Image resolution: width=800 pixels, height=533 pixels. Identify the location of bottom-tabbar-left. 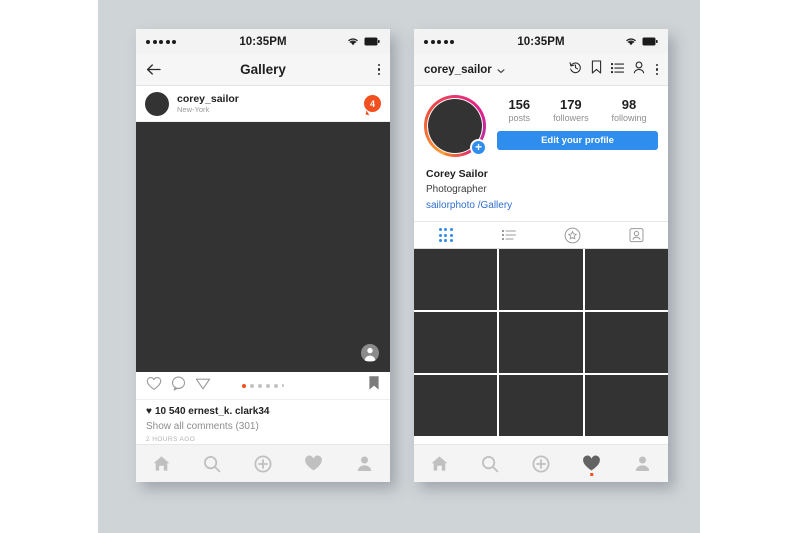
(263, 463).